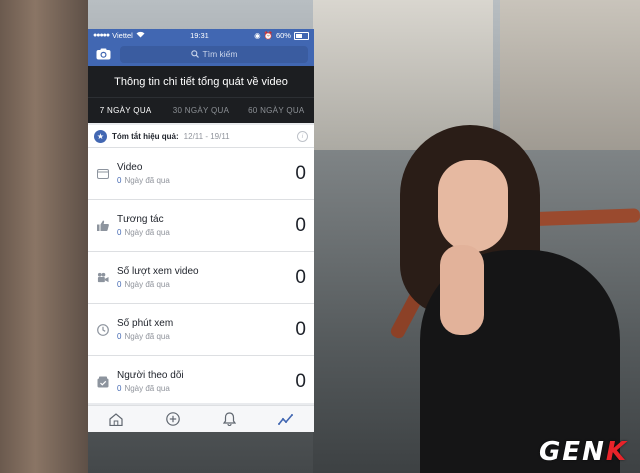 The height and width of the screenshot is (473, 640). I want to click on video-icon, so click(103, 174).